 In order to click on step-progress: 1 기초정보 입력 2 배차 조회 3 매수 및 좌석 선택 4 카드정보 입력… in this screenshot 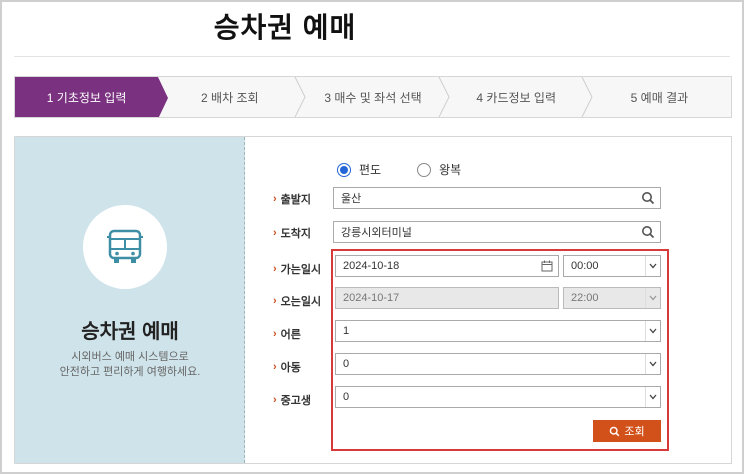, I will do `click(373, 97)`.